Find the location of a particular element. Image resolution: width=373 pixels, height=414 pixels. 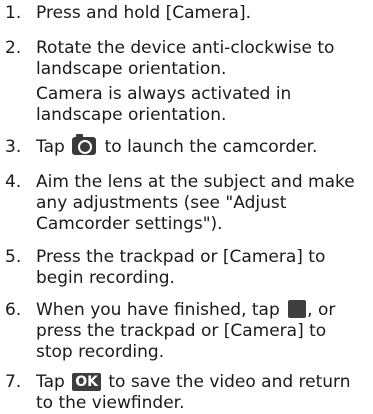

ok-icon: OK is located at coordinates (86, 382).